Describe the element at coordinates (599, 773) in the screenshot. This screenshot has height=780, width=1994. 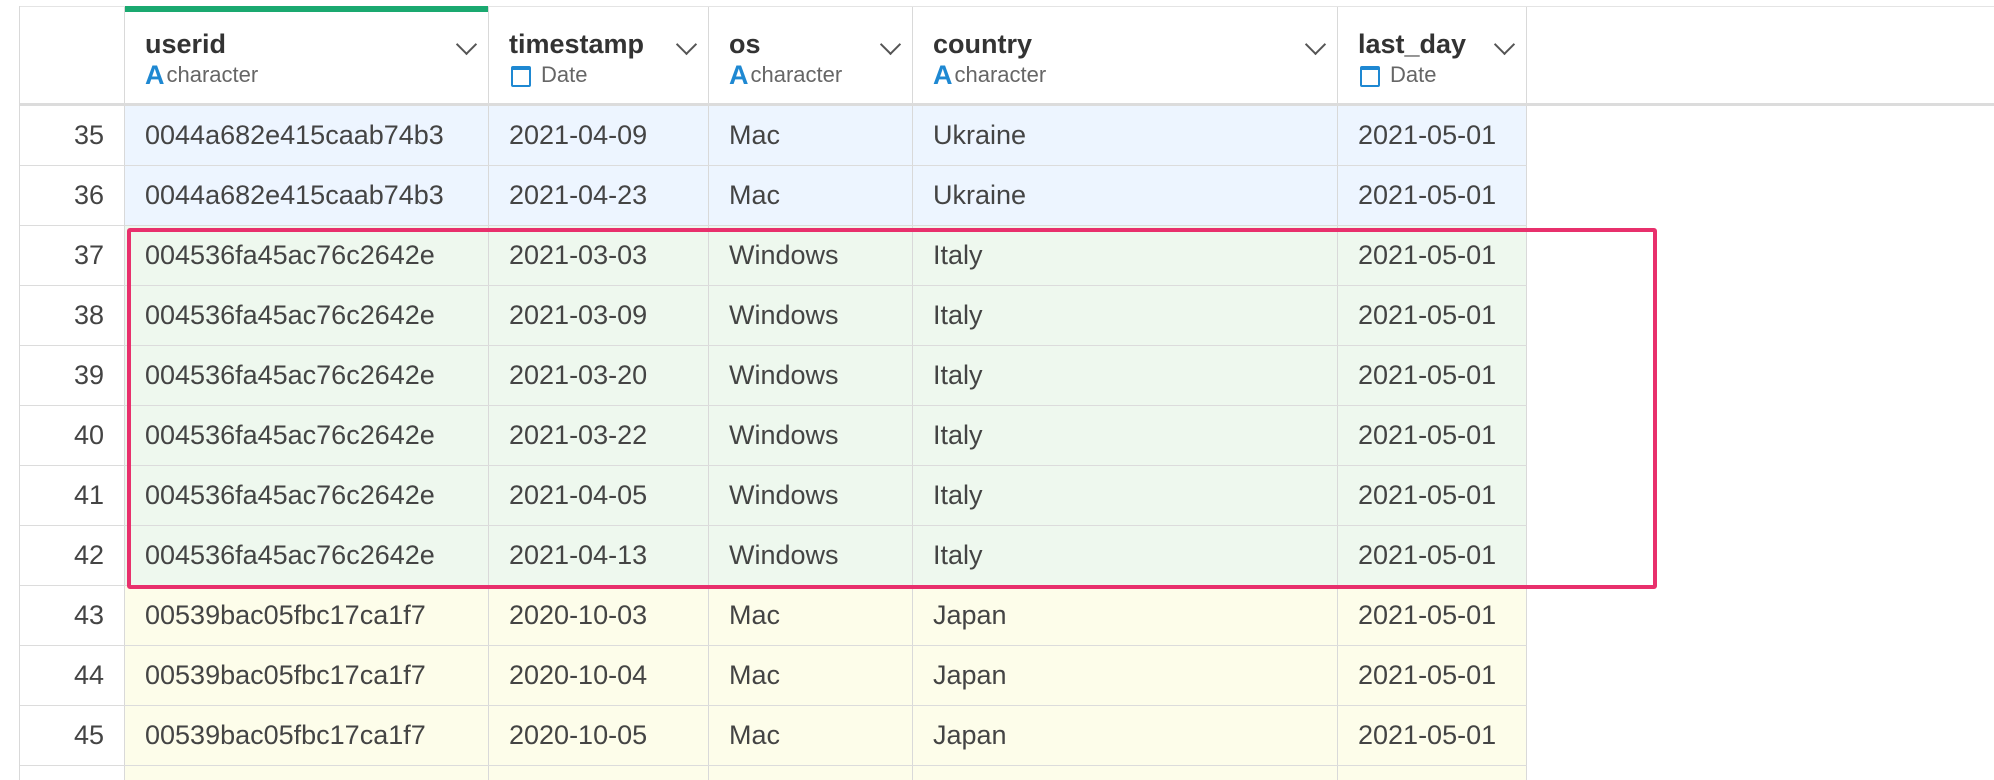
I see `cell-timestamp` at that location.